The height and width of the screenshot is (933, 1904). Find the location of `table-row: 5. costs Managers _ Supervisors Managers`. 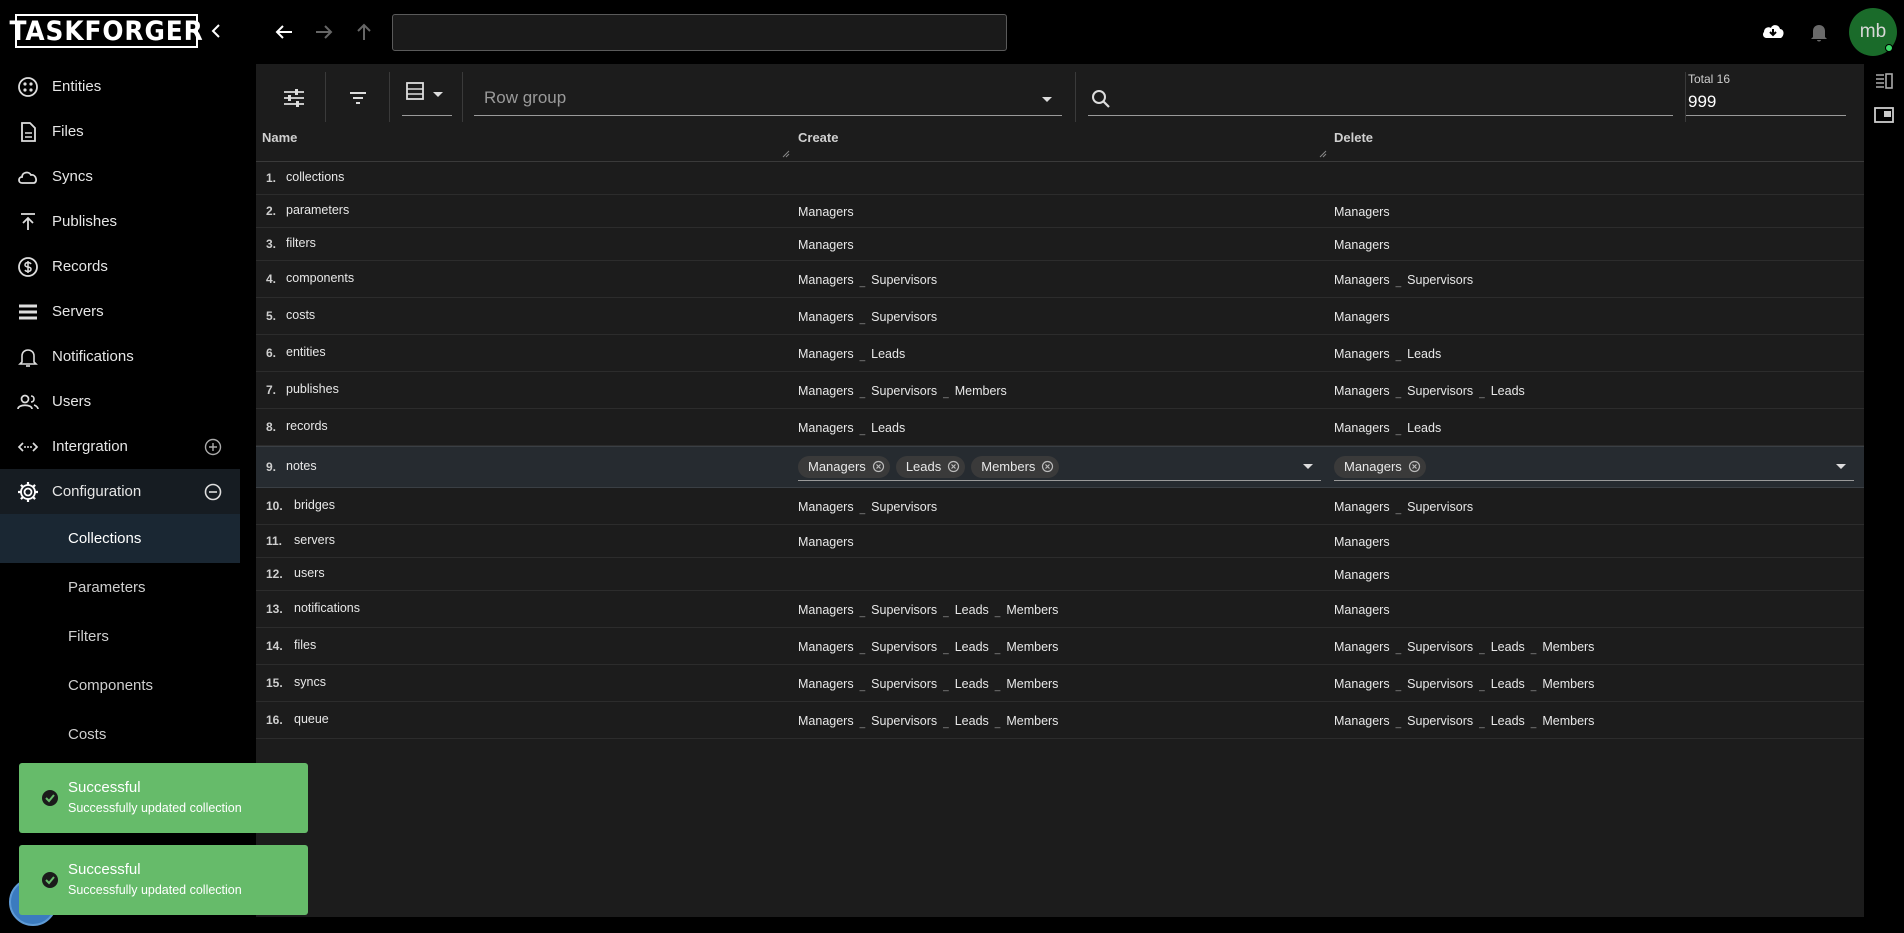

table-row: 5. costs Managers _ Supervisors Managers is located at coordinates (1060, 316).